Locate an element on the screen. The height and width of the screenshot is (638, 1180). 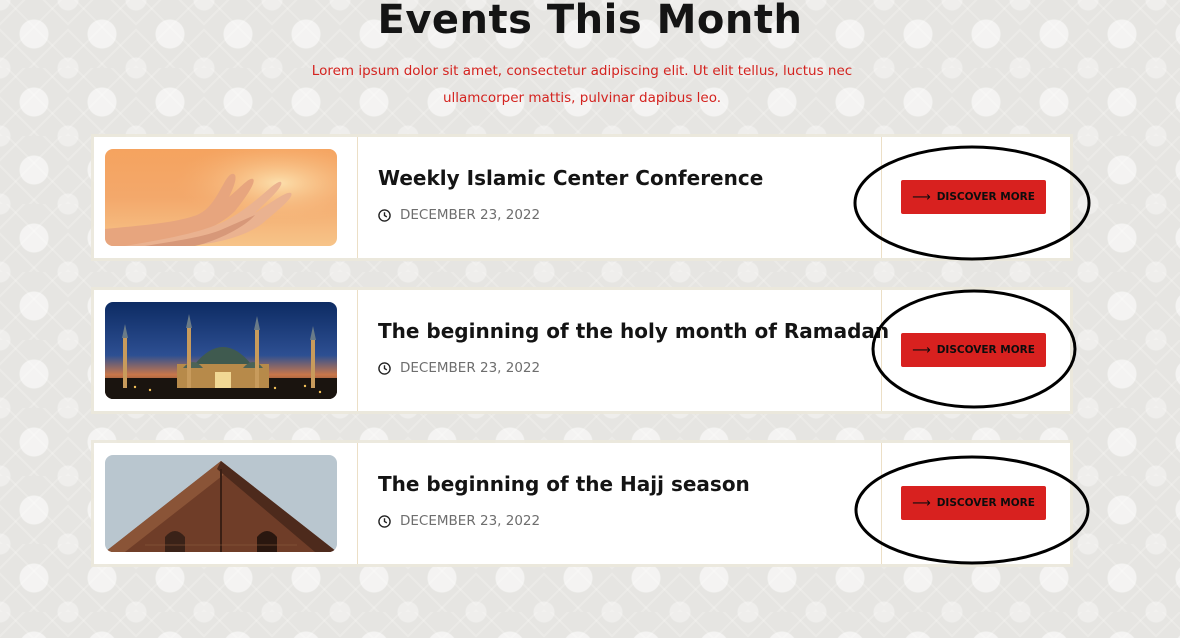
event-title: The beginning of the Hajj season is located at coordinates (564, 484).